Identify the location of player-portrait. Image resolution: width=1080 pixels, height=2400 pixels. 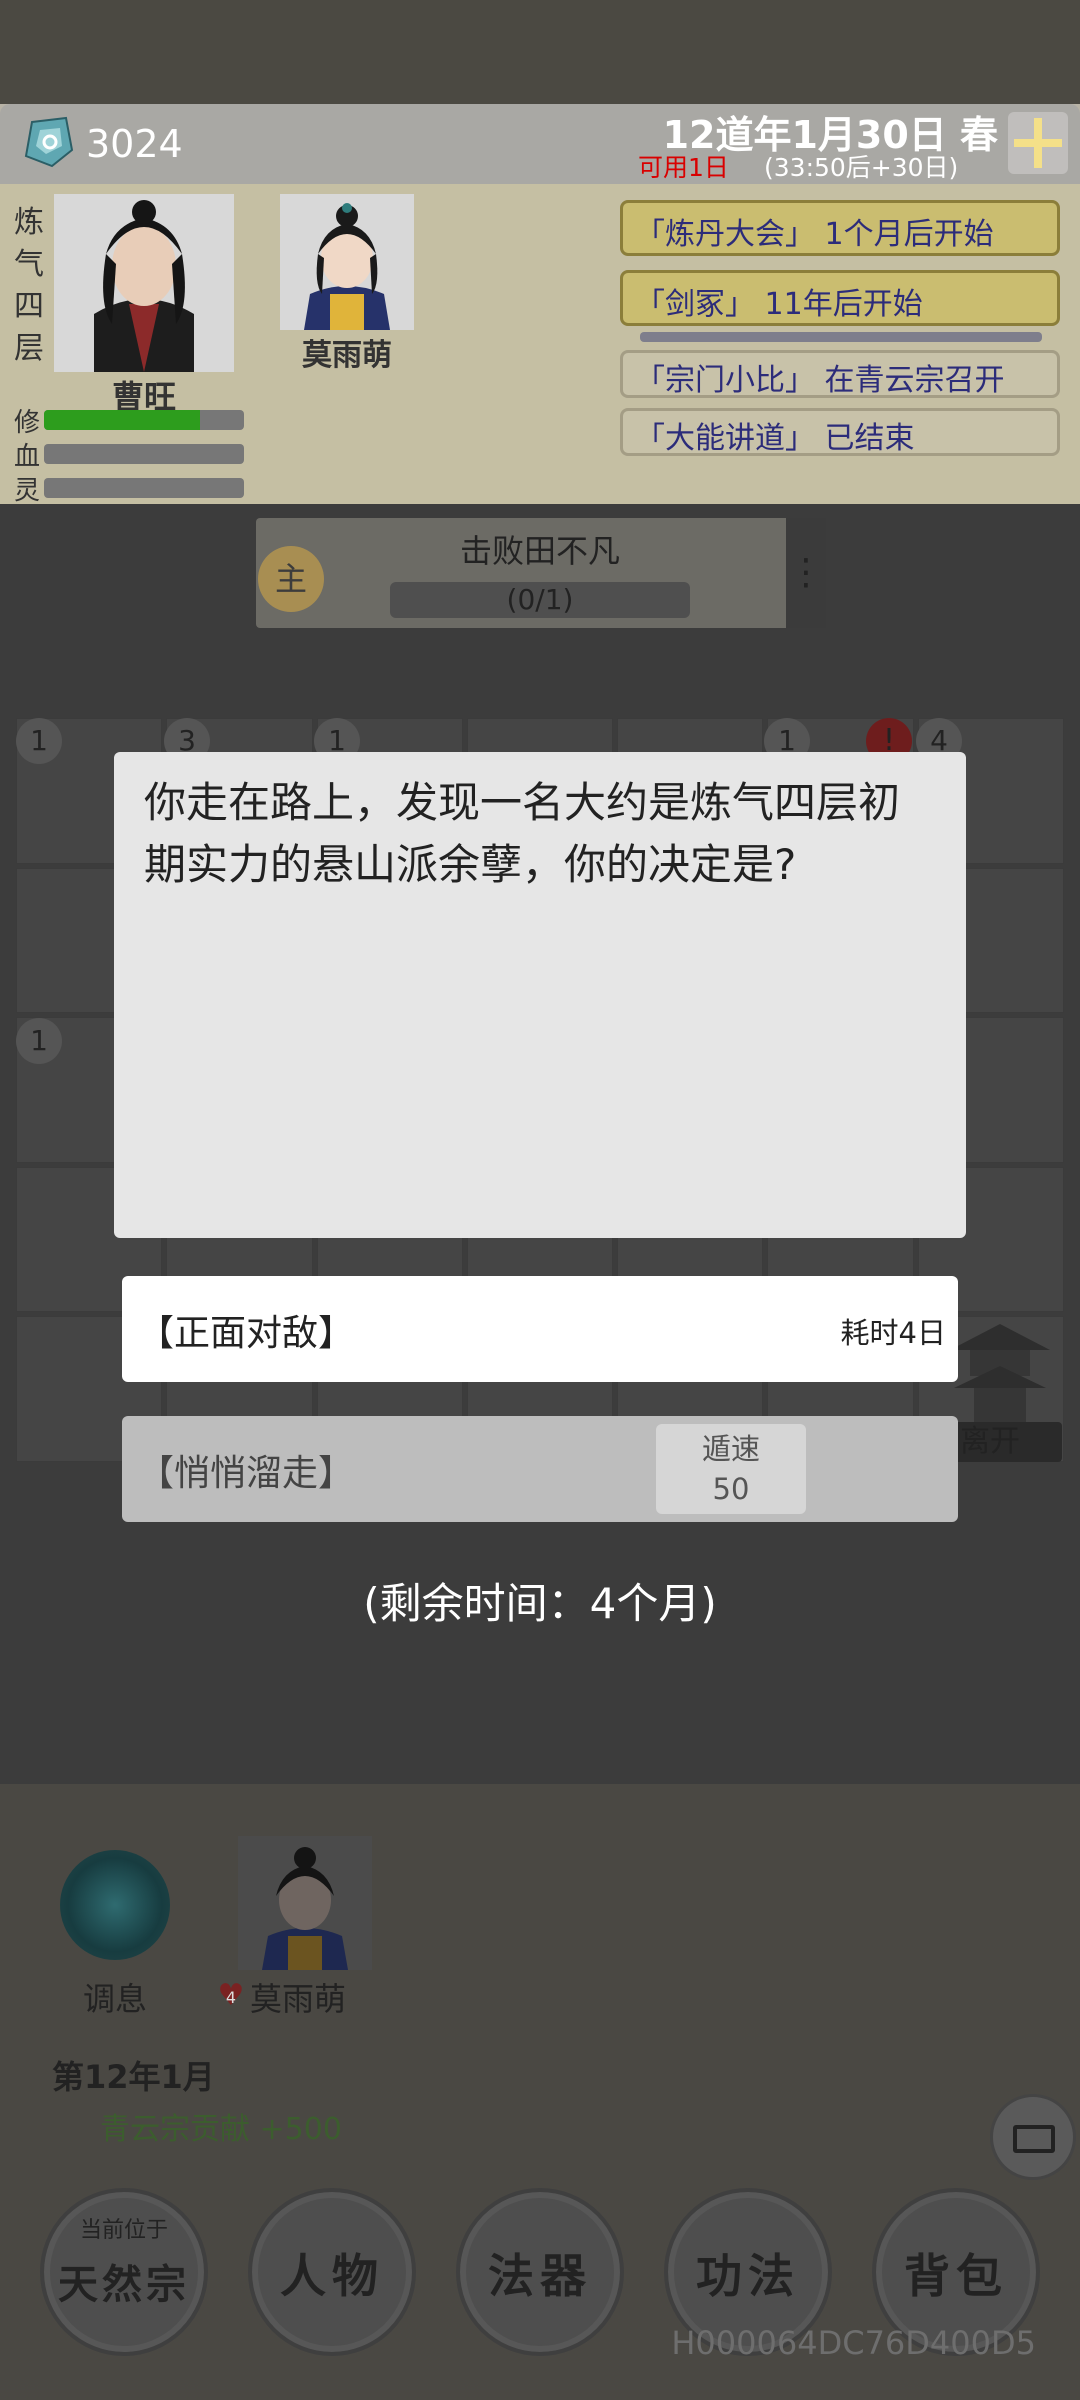
(144, 283).